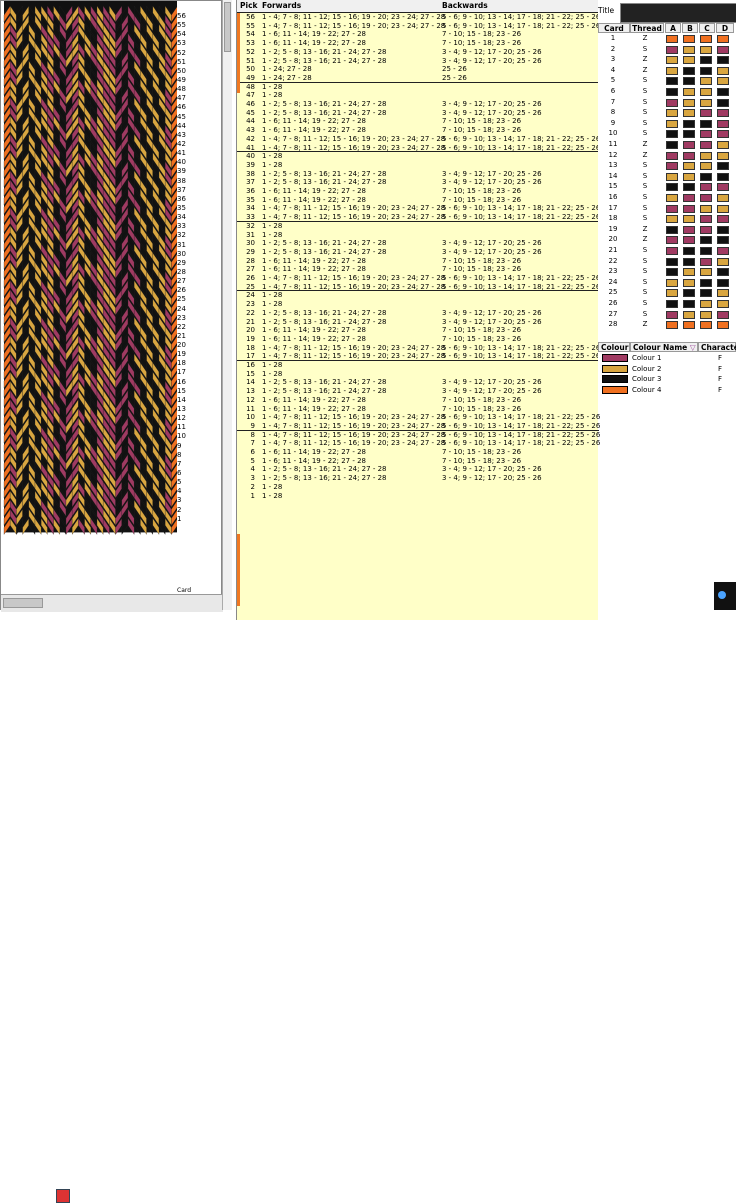 The height and width of the screenshot is (1203, 736). What do you see at coordinates (693, 347) in the screenshot?
I see `sort-arrow-icon: ▽` at bounding box center [693, 347].